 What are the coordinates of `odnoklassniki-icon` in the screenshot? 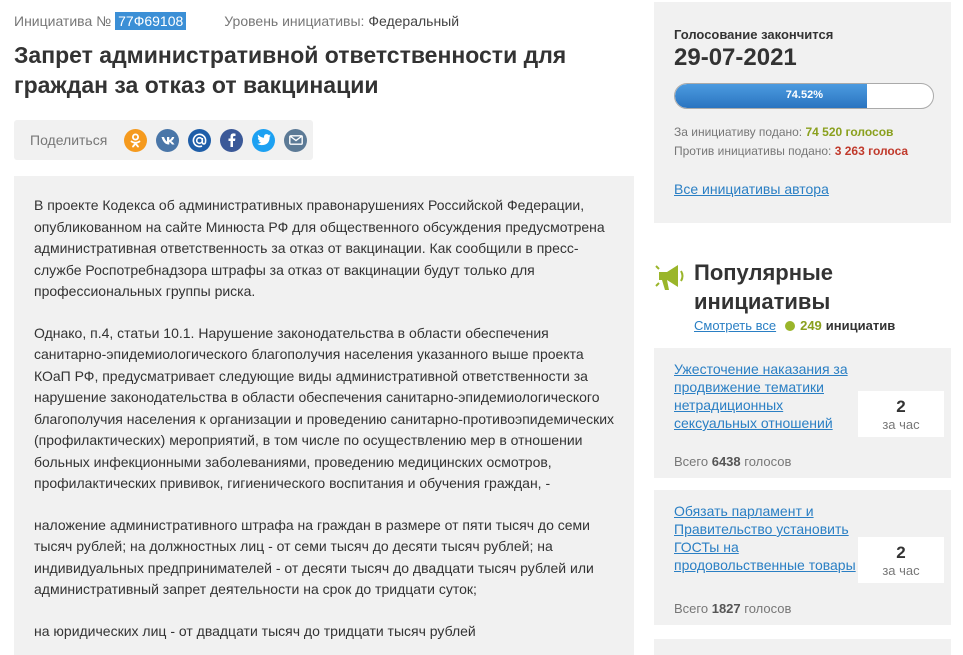 It's located at (136, 140).